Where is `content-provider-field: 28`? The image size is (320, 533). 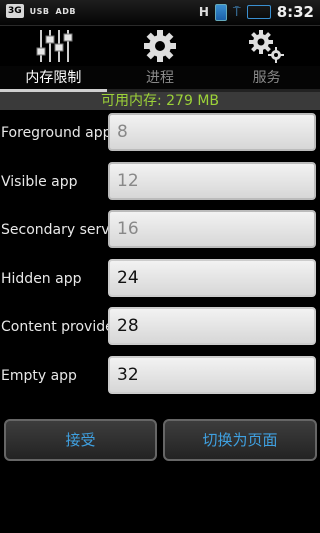
content-provider-field: 28 is located at coordinates (212, 326).